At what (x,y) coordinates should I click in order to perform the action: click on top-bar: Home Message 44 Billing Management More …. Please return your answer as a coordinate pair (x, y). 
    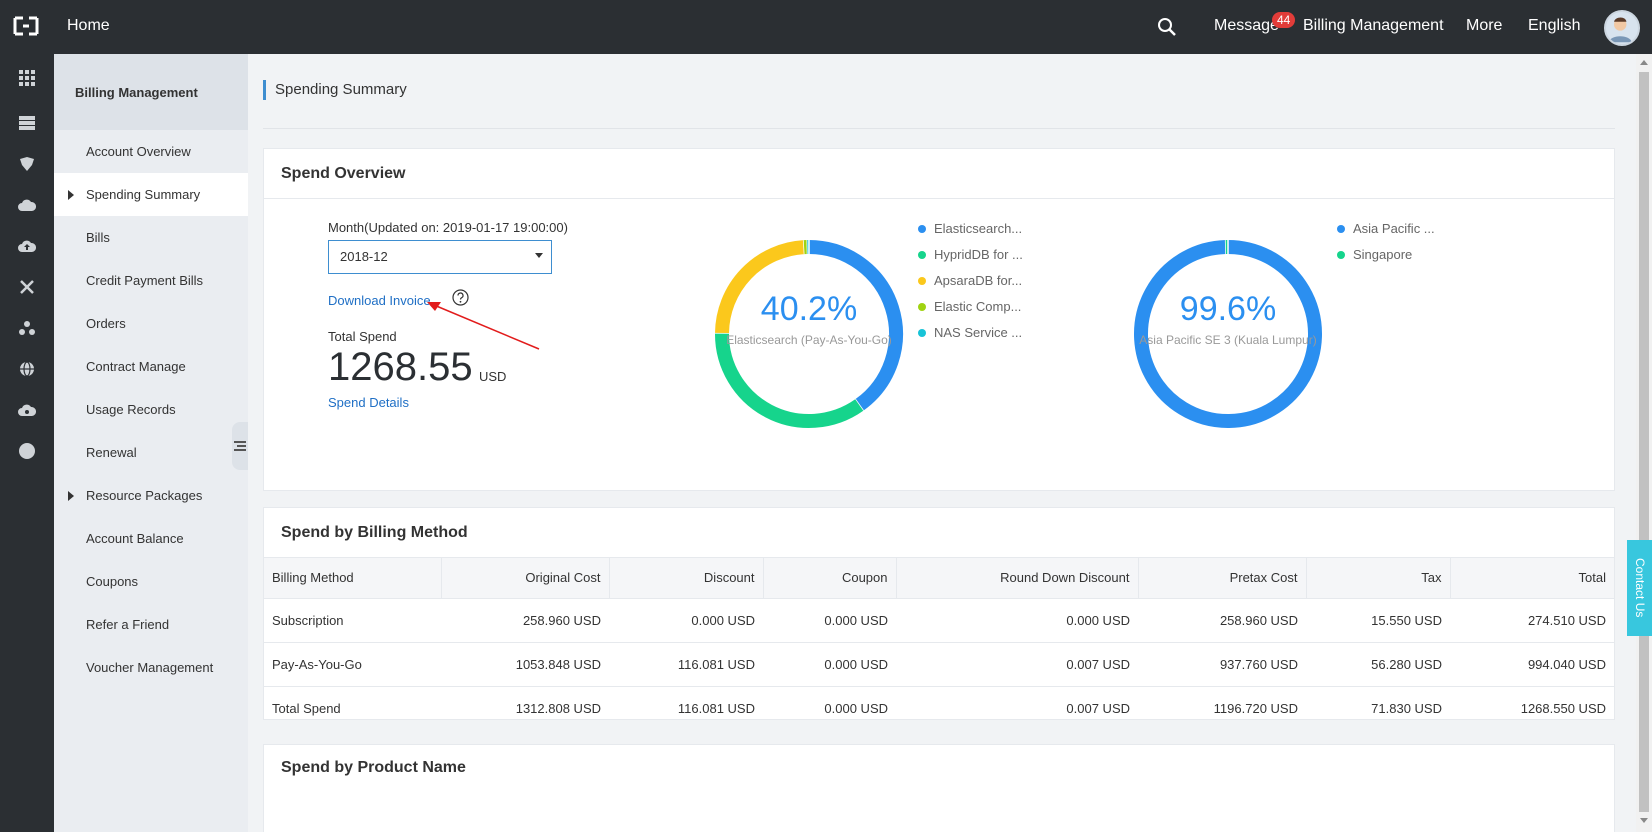
    Looking at the image, I should click on (826, 27).